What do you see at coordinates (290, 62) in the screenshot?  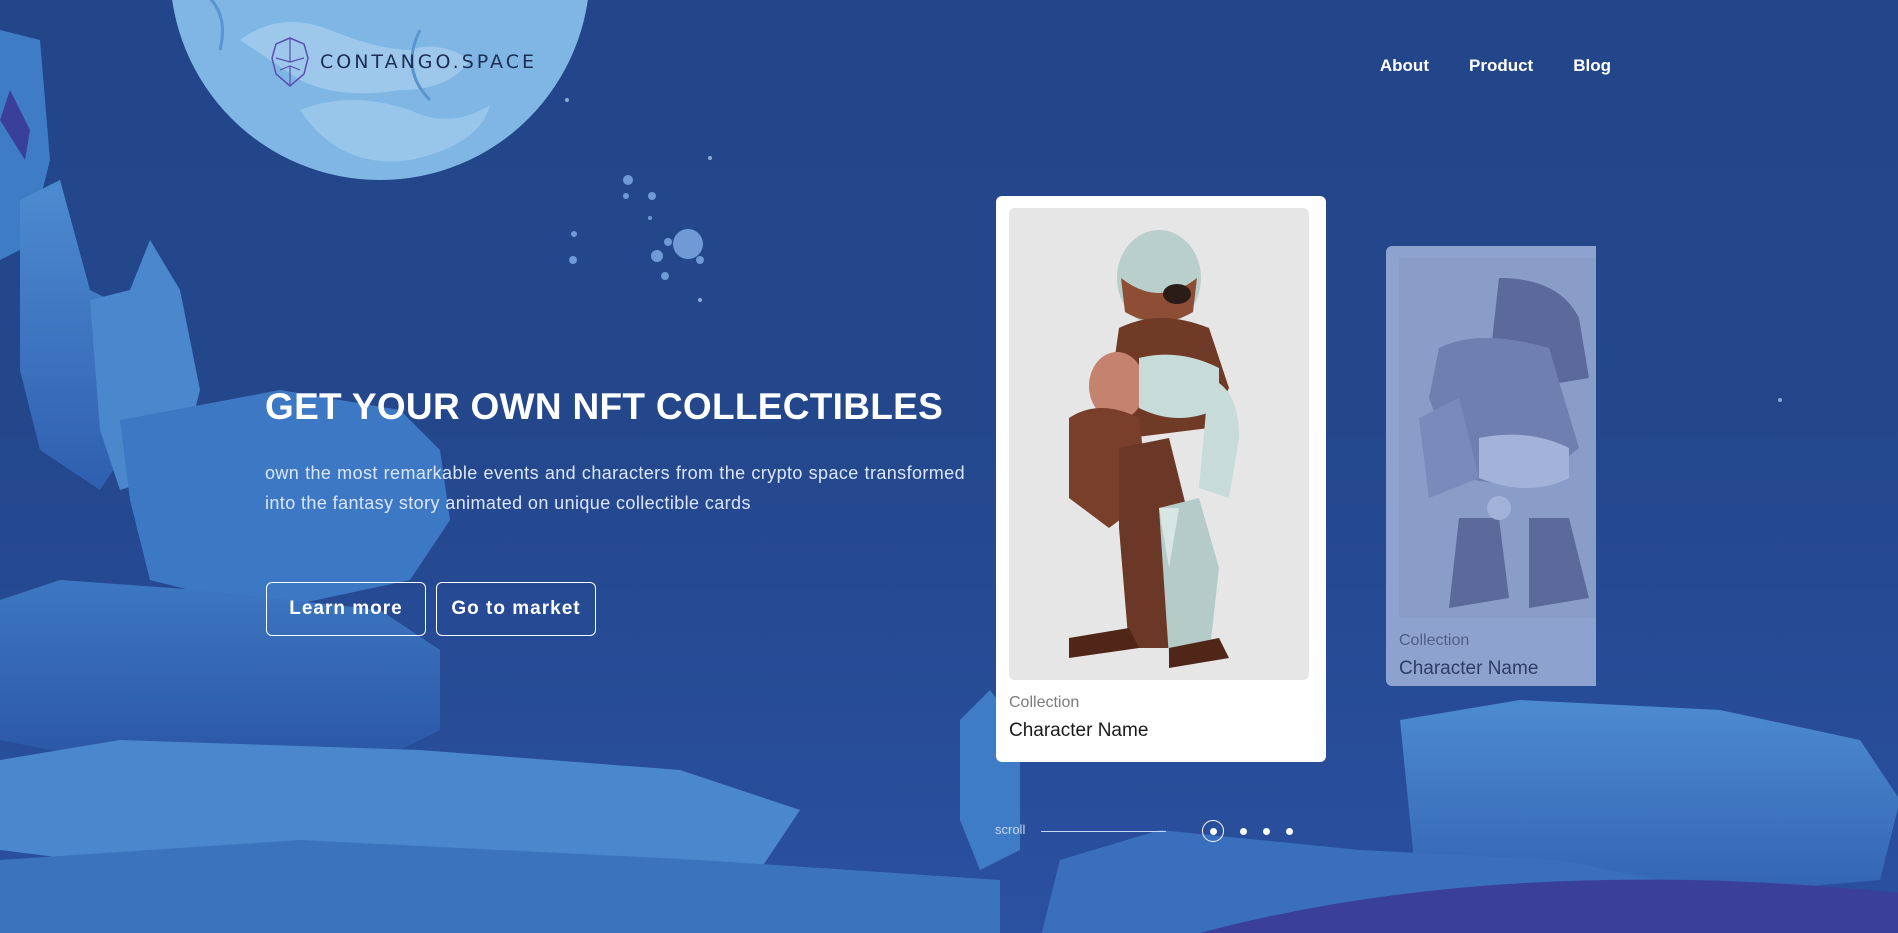 I see `robot-head-icon` at bounding box center [290, 62].